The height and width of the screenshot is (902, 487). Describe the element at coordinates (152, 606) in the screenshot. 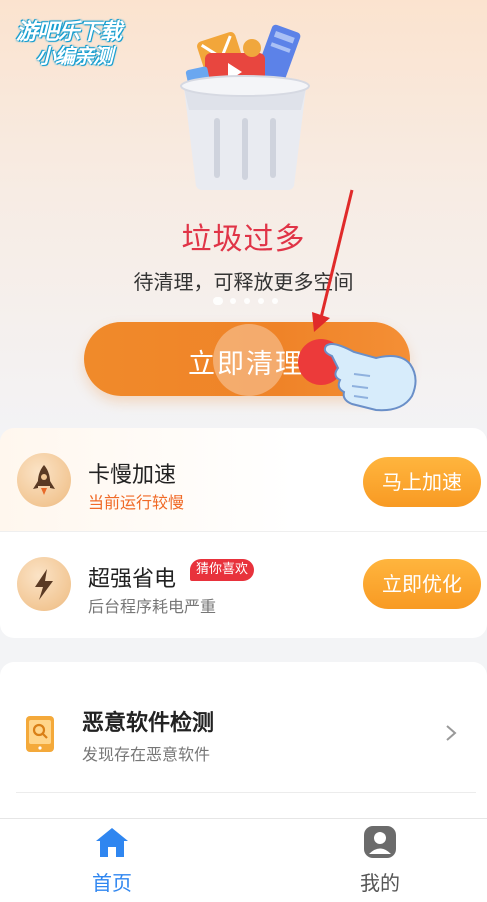

I see `feature-subtitle: 后台程序耗电严重` at that location.